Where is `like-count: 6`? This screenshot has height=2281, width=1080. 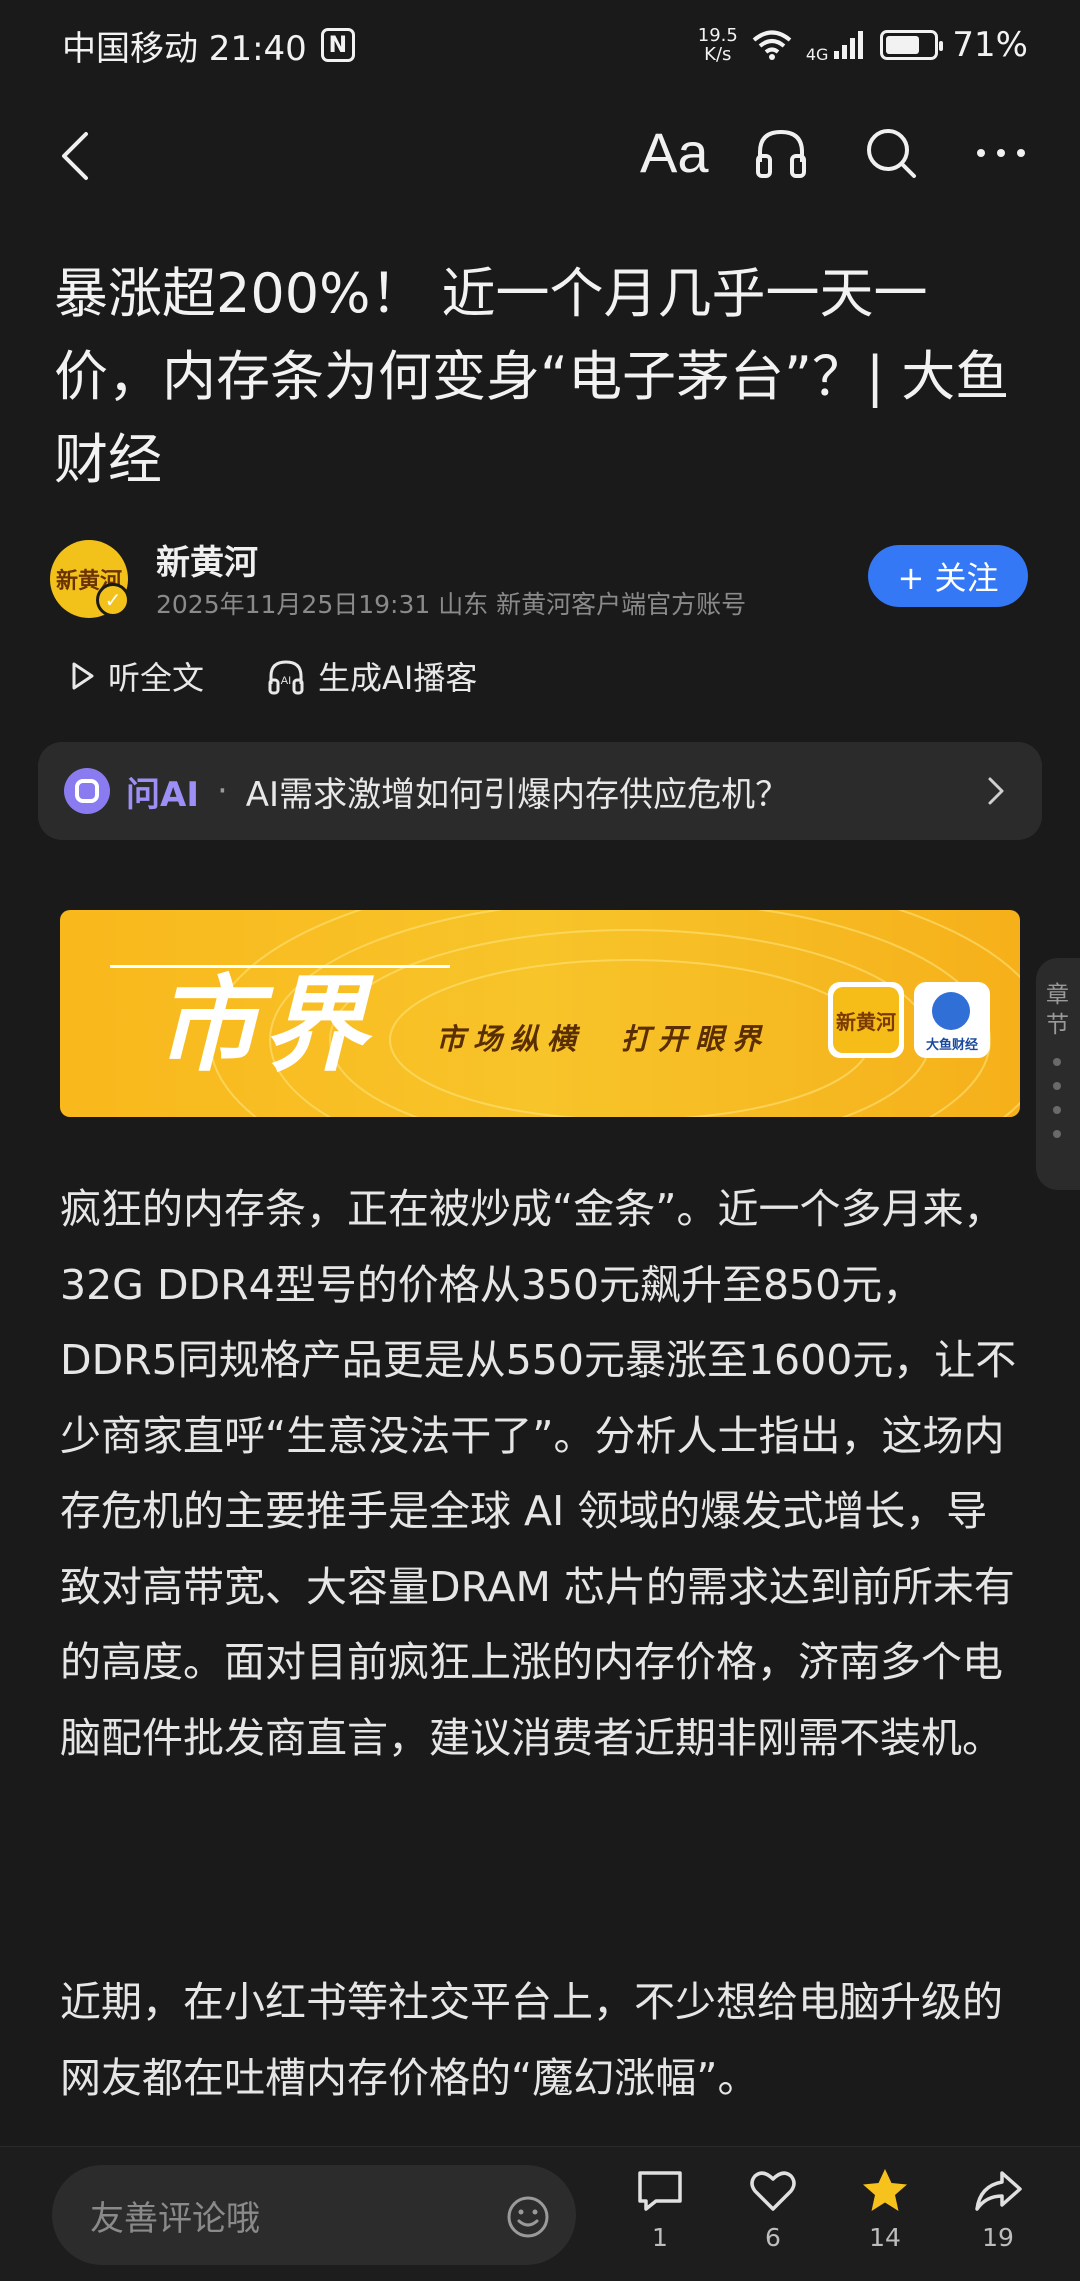
like-count: 6 is located at coordinates (773, 2237).